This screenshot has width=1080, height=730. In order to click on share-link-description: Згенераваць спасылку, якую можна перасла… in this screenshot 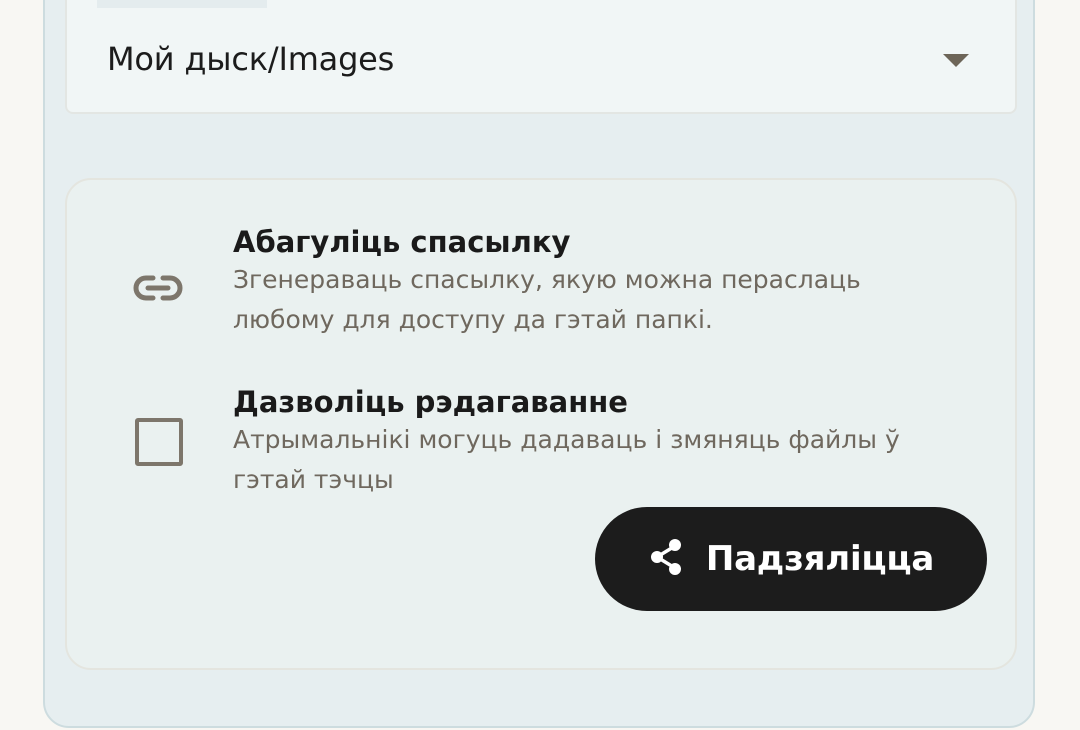, I will do `click(547, 279)`.